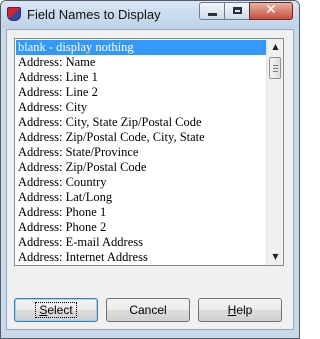 The height and width of the screenshot is (339, 320). What do you see at coordinates (141, 242) in the screenshot?
I see `list-item: Address: E-mail Address` at bounding box center [141, 242].